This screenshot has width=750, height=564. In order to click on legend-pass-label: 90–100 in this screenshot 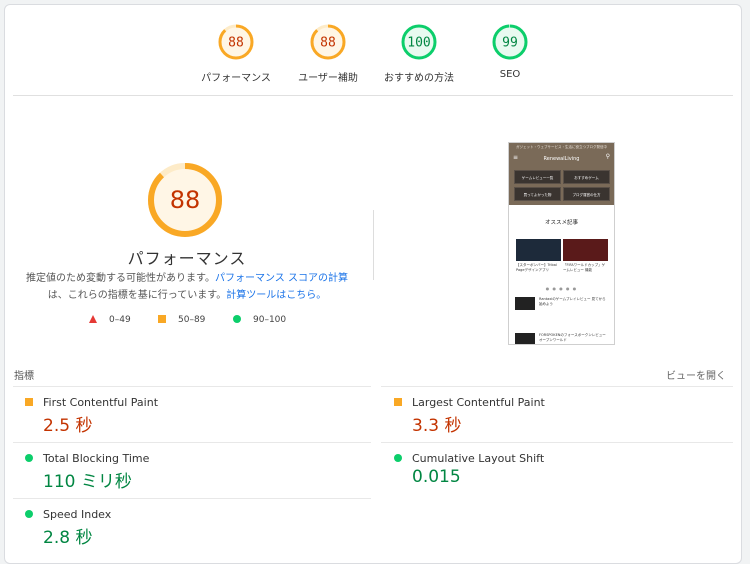, I will do `click(270, 320)`.